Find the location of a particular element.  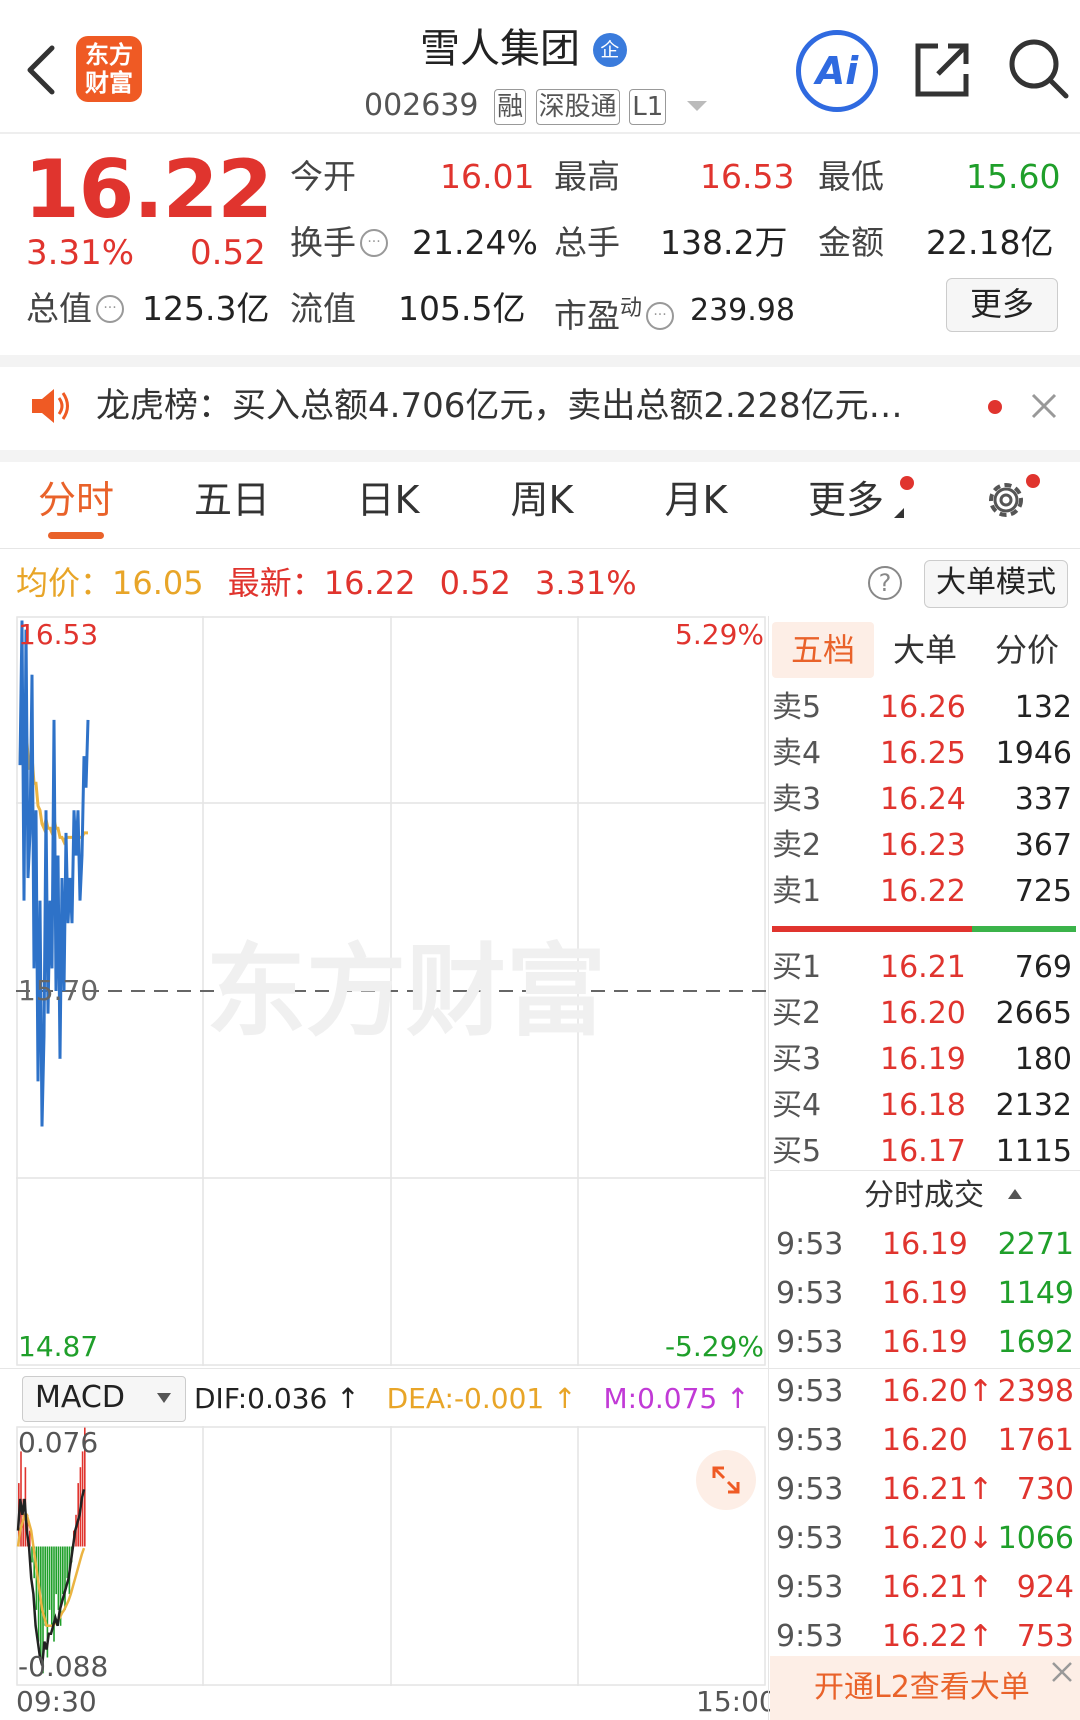

trade-row: 9:53 16.22↑ 753 is located at coordinates (922, 1637).